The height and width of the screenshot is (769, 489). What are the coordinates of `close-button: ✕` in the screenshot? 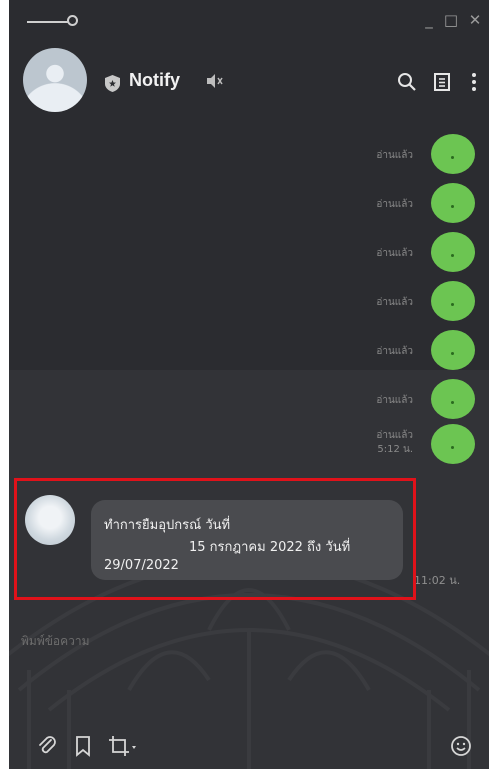 It's located at (475, 20).